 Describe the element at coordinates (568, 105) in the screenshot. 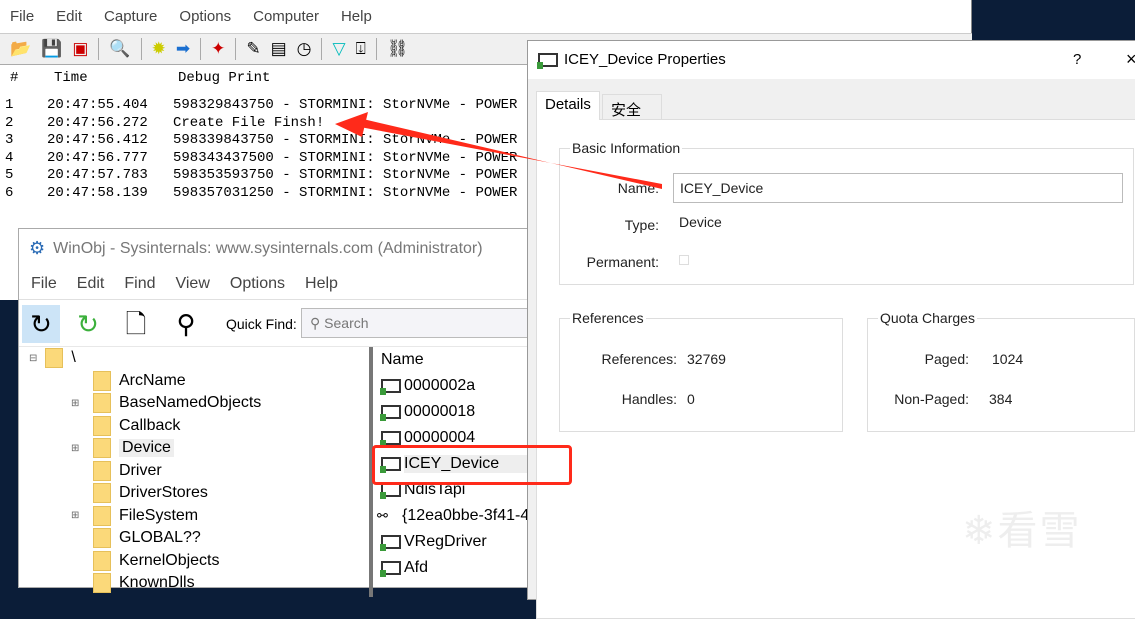

I see `tab-details: Details` at that location.